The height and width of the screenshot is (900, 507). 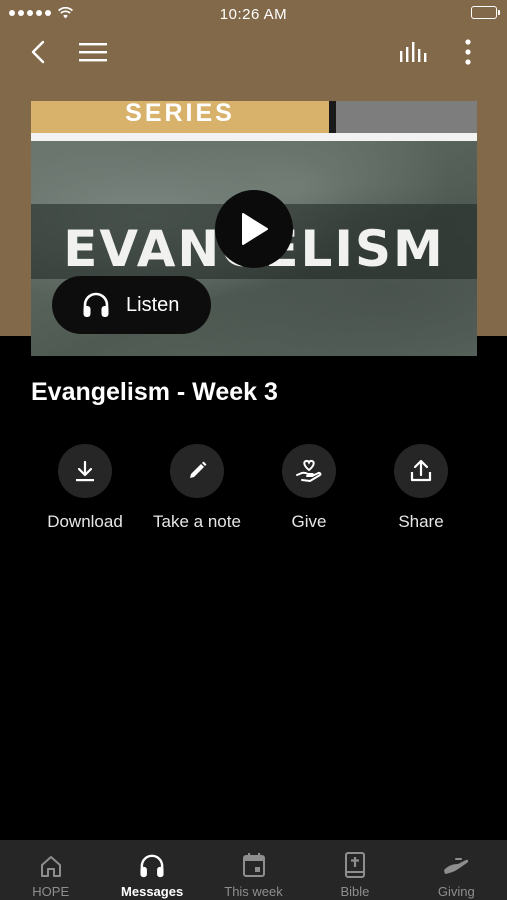 I want to click on listen-button: Listen, so click(x=131, y=305).